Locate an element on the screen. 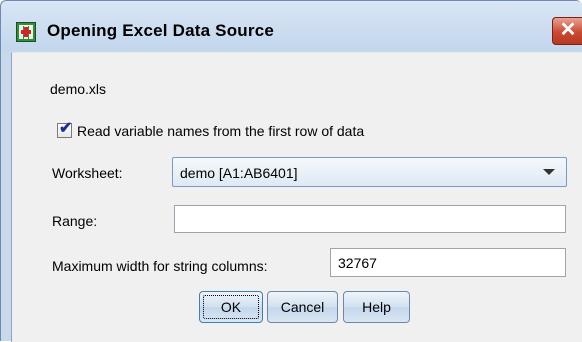  cancel-button: Cancel is located at coordinates (302, 307).